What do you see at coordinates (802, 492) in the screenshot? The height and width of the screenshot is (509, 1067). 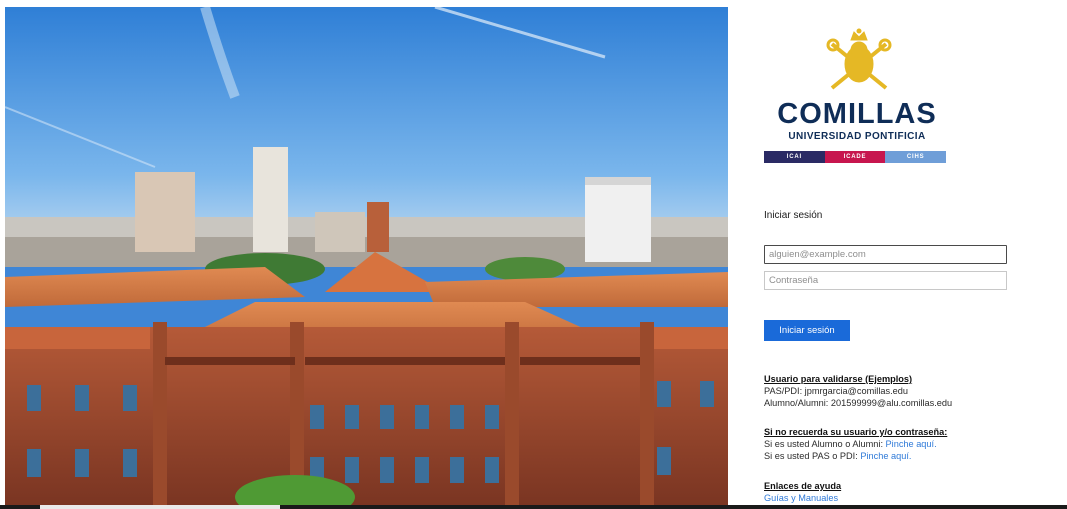 I see `help-section: Enlaces de ayuda Guías y Manuales` at bounding box center [802, 492].